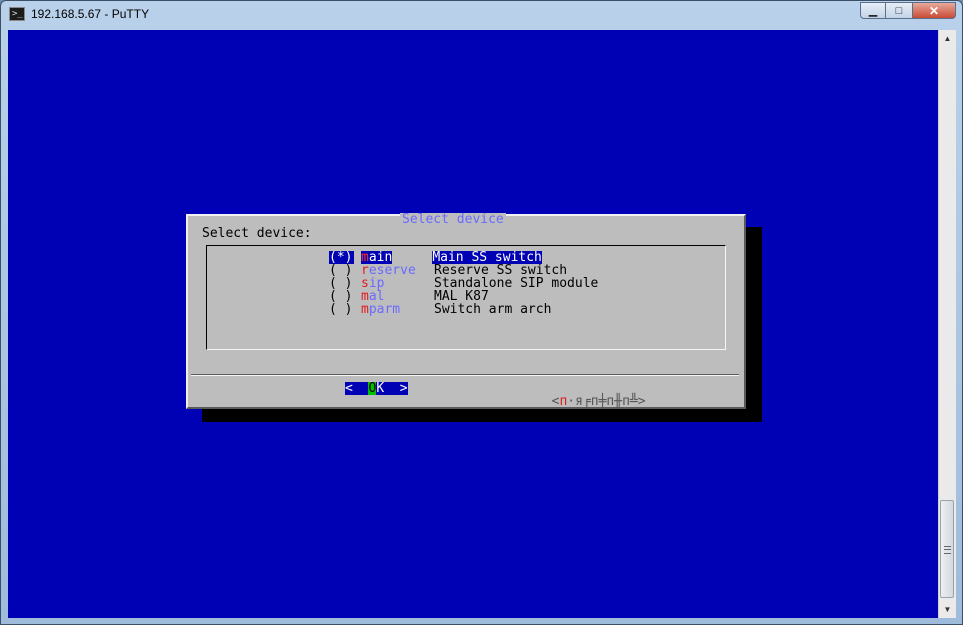 Image resolution: width=963 pixels, height=625 pixels. Describe the element at coordinates (341, 309) in the screenshot. I see `radio-unselected: ( )` at that location.